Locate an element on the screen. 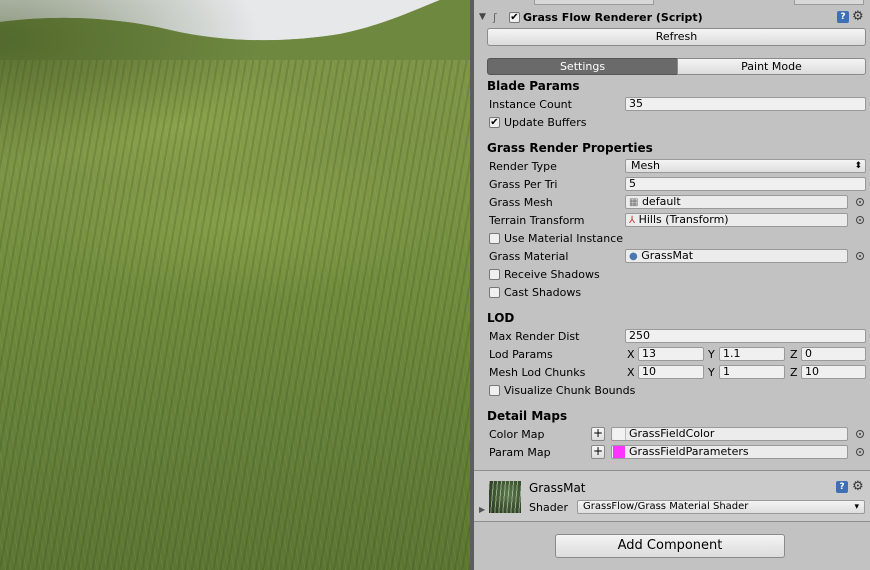 Image resolution: width=870 pixels, height=570 pixels. previous-component-footer is located at coordinates (594, 2).